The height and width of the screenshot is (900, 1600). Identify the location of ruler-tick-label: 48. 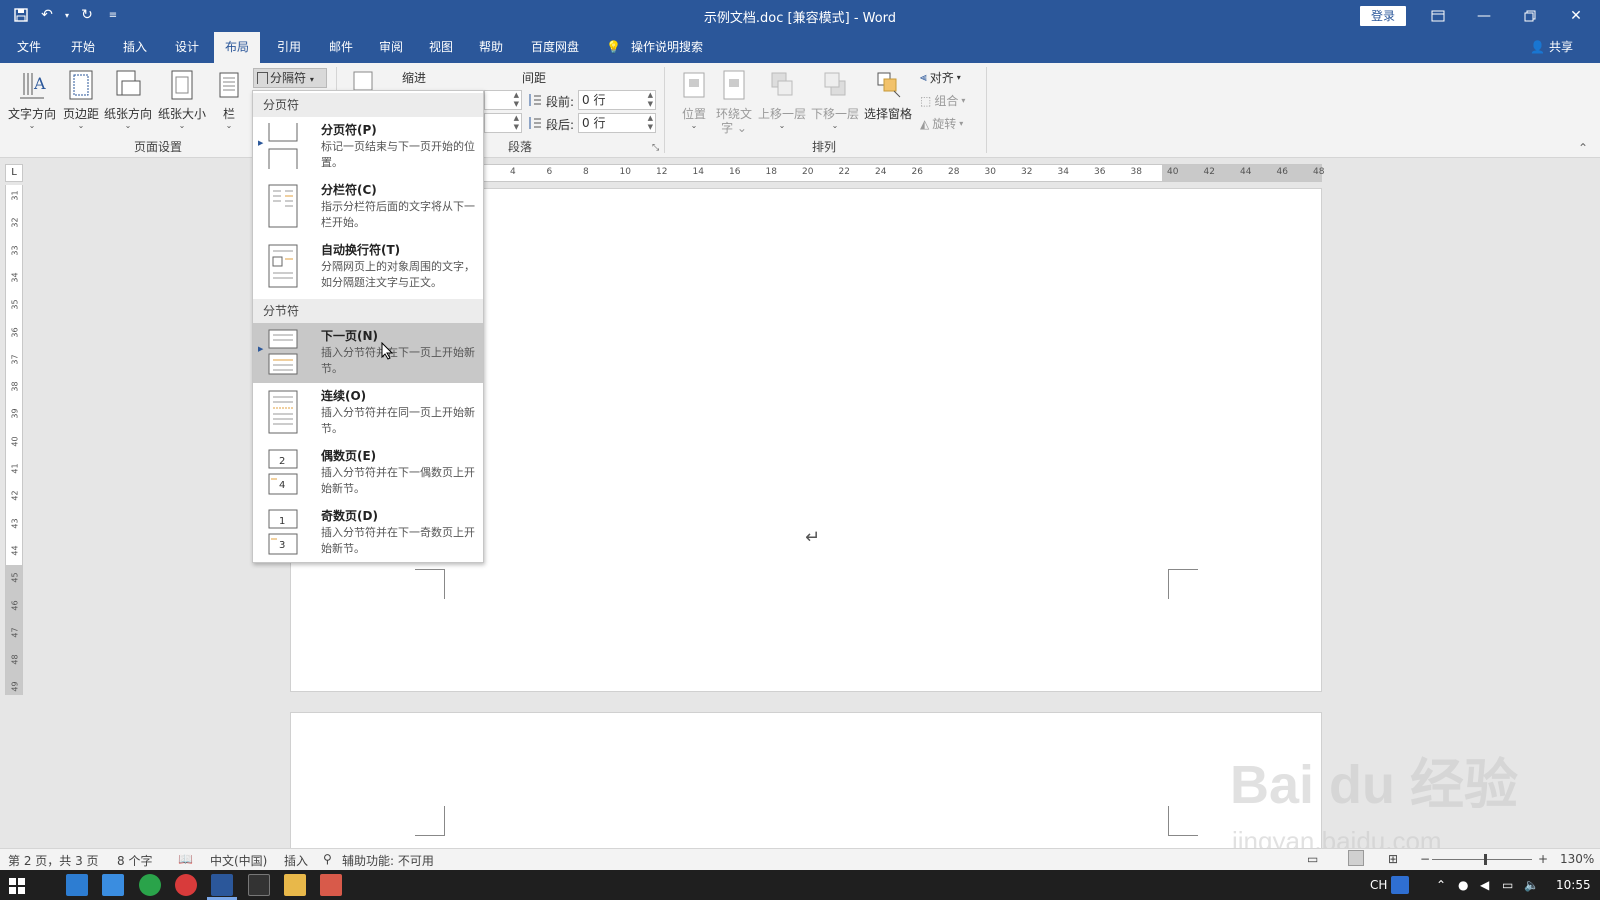
(15, 659).